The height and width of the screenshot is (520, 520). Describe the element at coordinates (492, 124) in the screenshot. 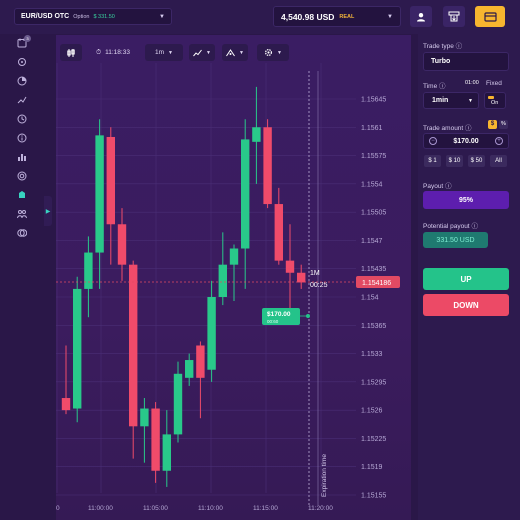

I see `amount-currency-toggle: $` at that location.